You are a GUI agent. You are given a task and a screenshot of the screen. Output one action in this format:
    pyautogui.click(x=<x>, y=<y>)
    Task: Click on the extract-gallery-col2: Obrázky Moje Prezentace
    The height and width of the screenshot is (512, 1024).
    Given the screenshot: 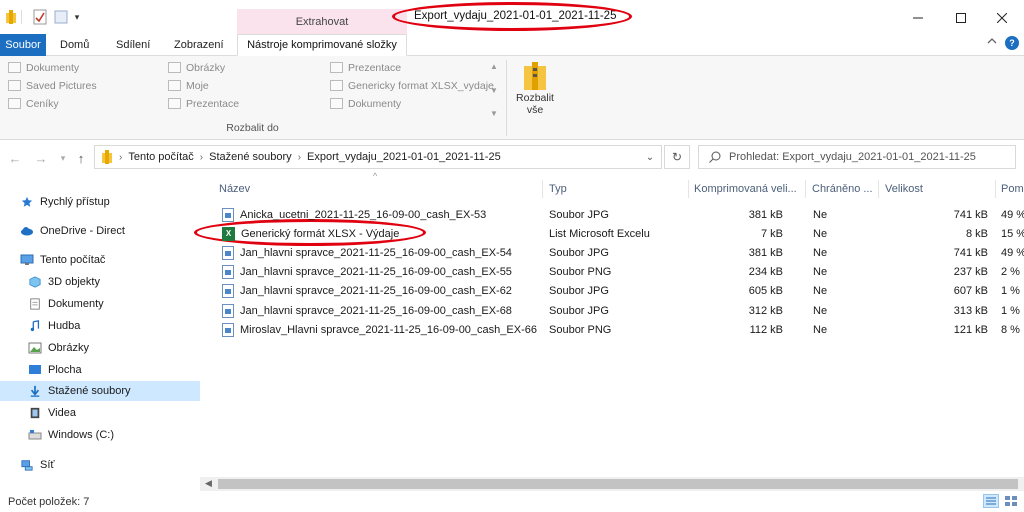 What is the action you would take?
    pyautogui.click(x=203, y=85)
    